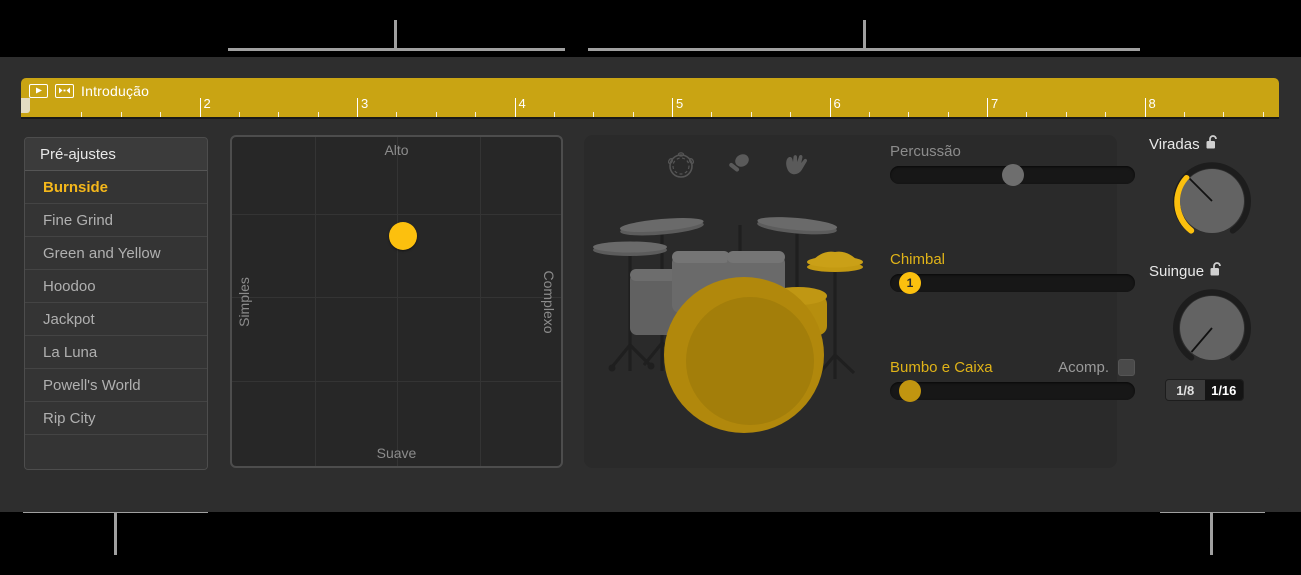 The width and height of the screenshot is (1301, 575). Describe the element at coordinates (207, 103) in the screenshot. I see `bar-number: 2` at that location.